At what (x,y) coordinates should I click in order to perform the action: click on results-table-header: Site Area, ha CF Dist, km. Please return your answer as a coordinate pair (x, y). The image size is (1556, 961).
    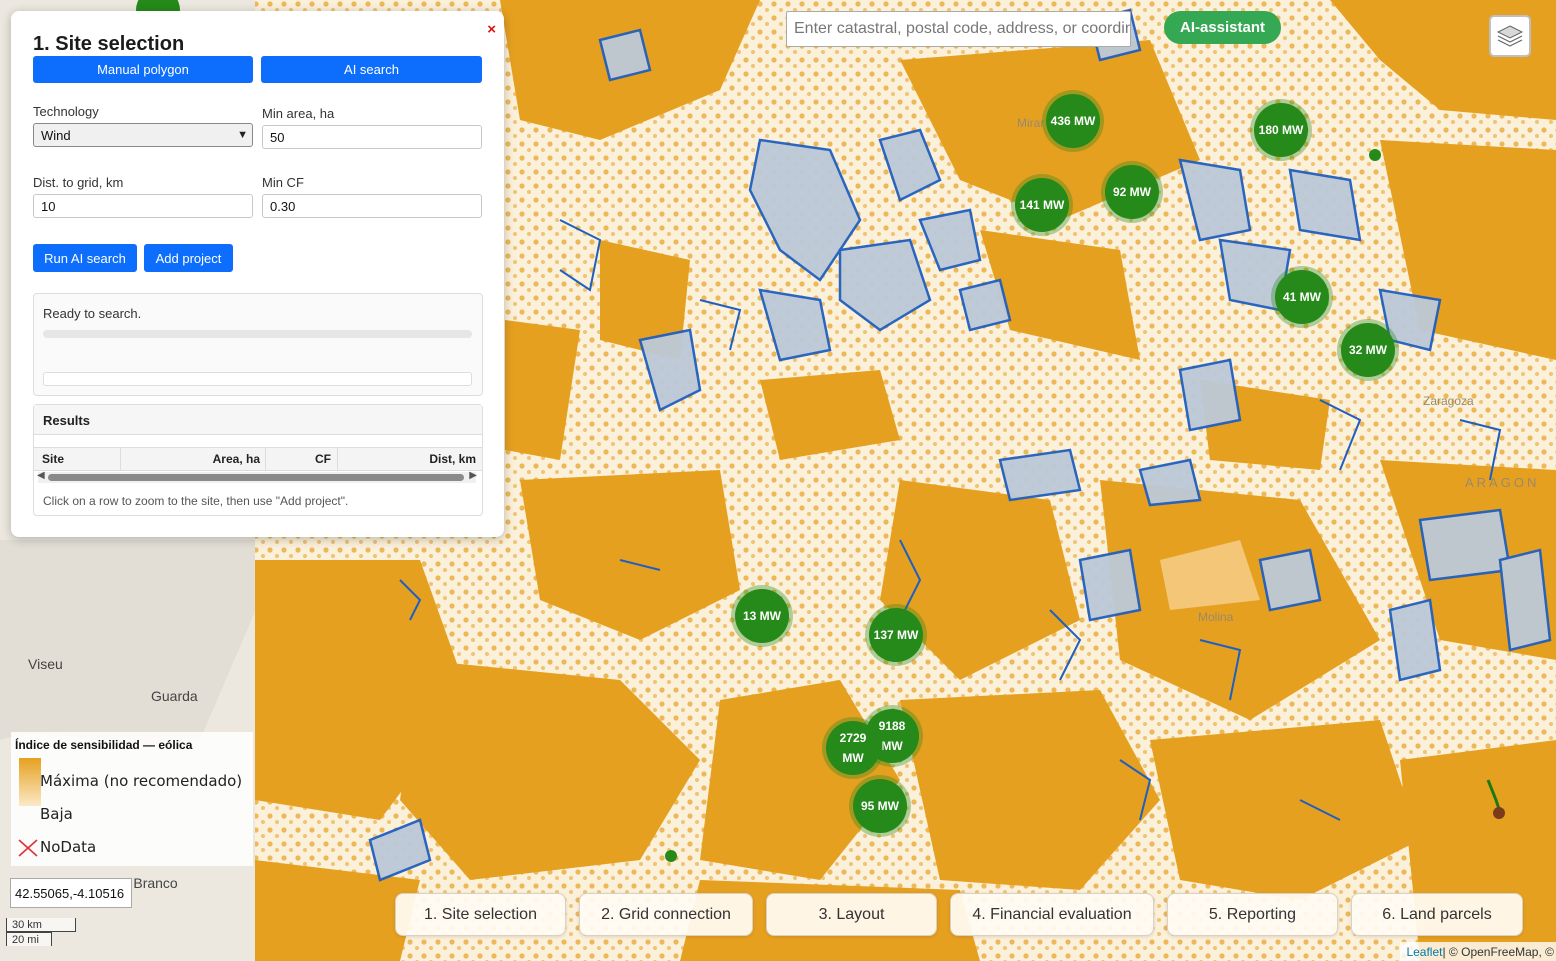
    Looking at the image, I should click on (258, 459).